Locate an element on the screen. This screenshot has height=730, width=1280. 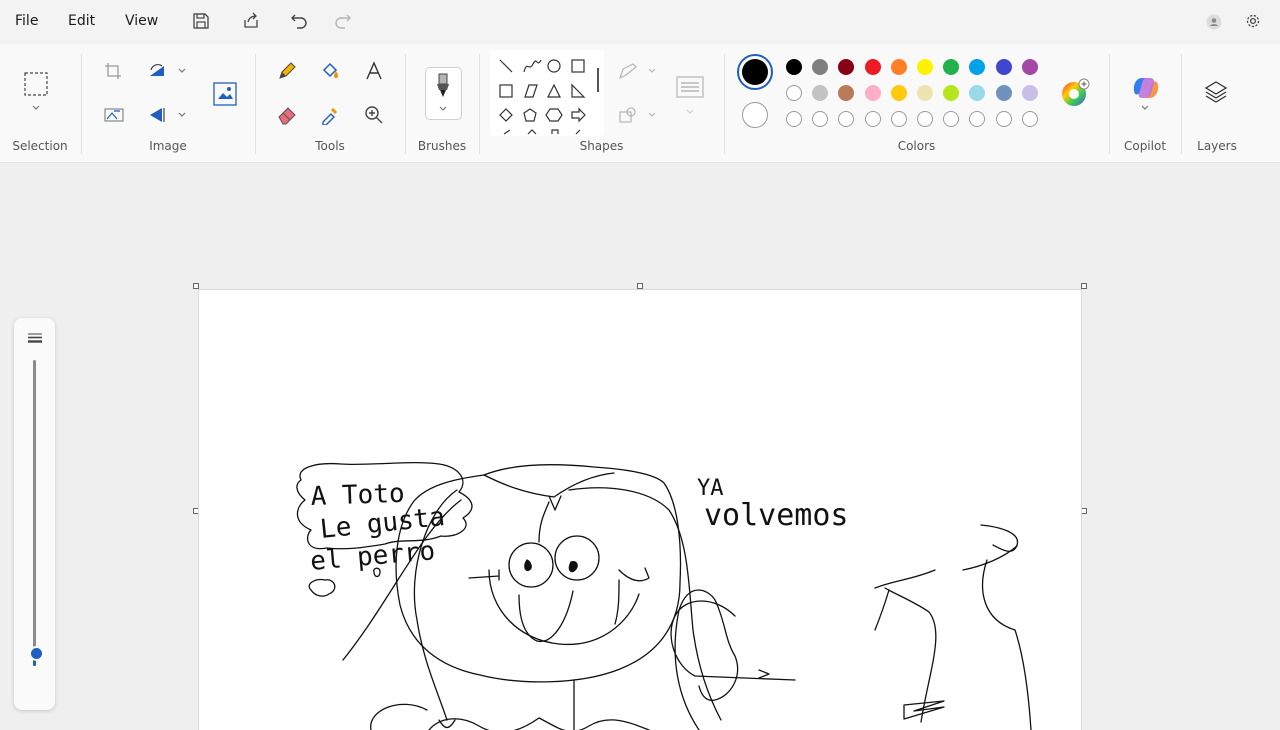
shapes-grid is located at coordinates (547, 93).